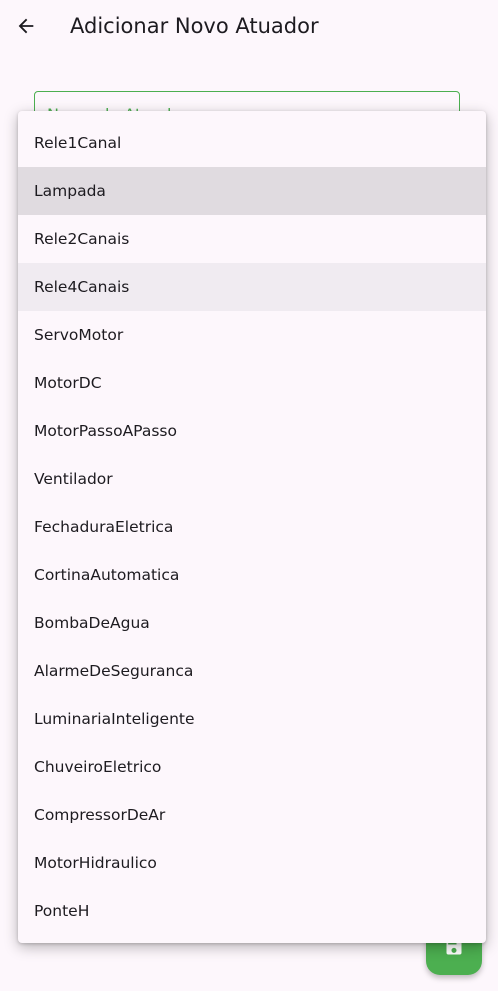 The width and height of the screenshot is (498, 991). What do you see at coordinates (252, 815) in the screenshot?
I see `dropdown-item: CompressorDeAr` at bounding box center [252, 815].